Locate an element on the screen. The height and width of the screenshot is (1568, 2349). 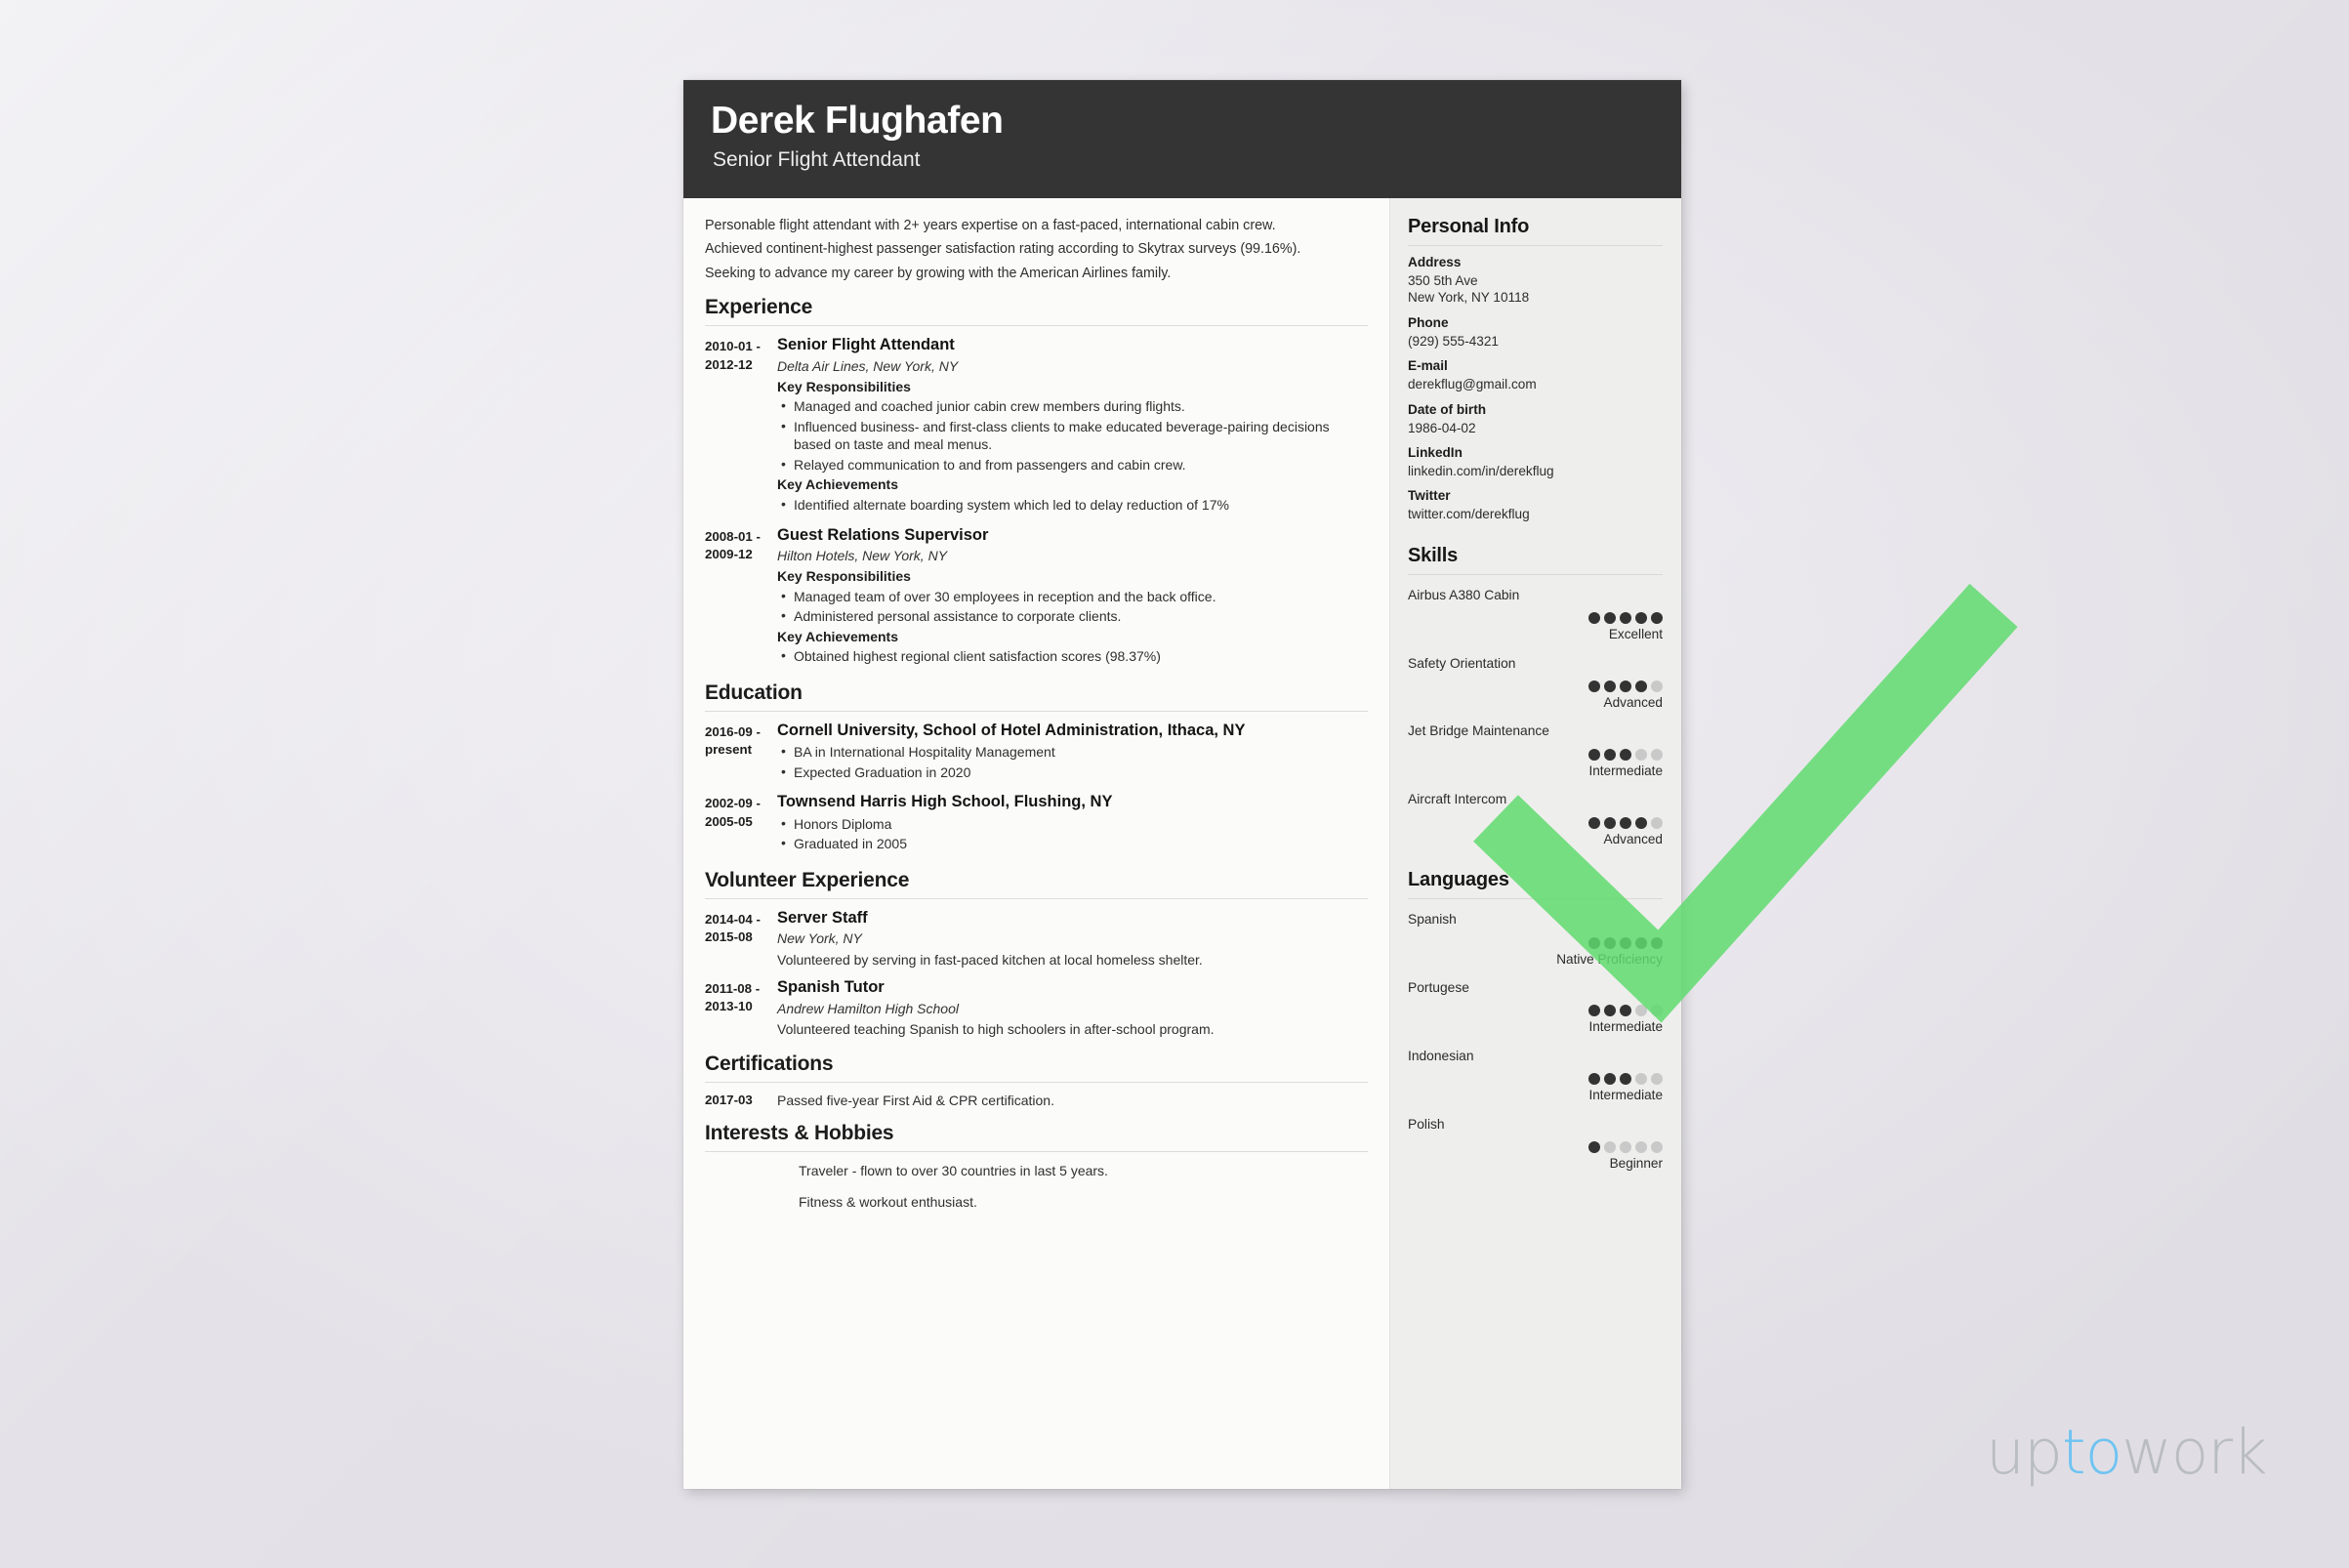
field-label: E-mail is located at coordinates (1428, 366).